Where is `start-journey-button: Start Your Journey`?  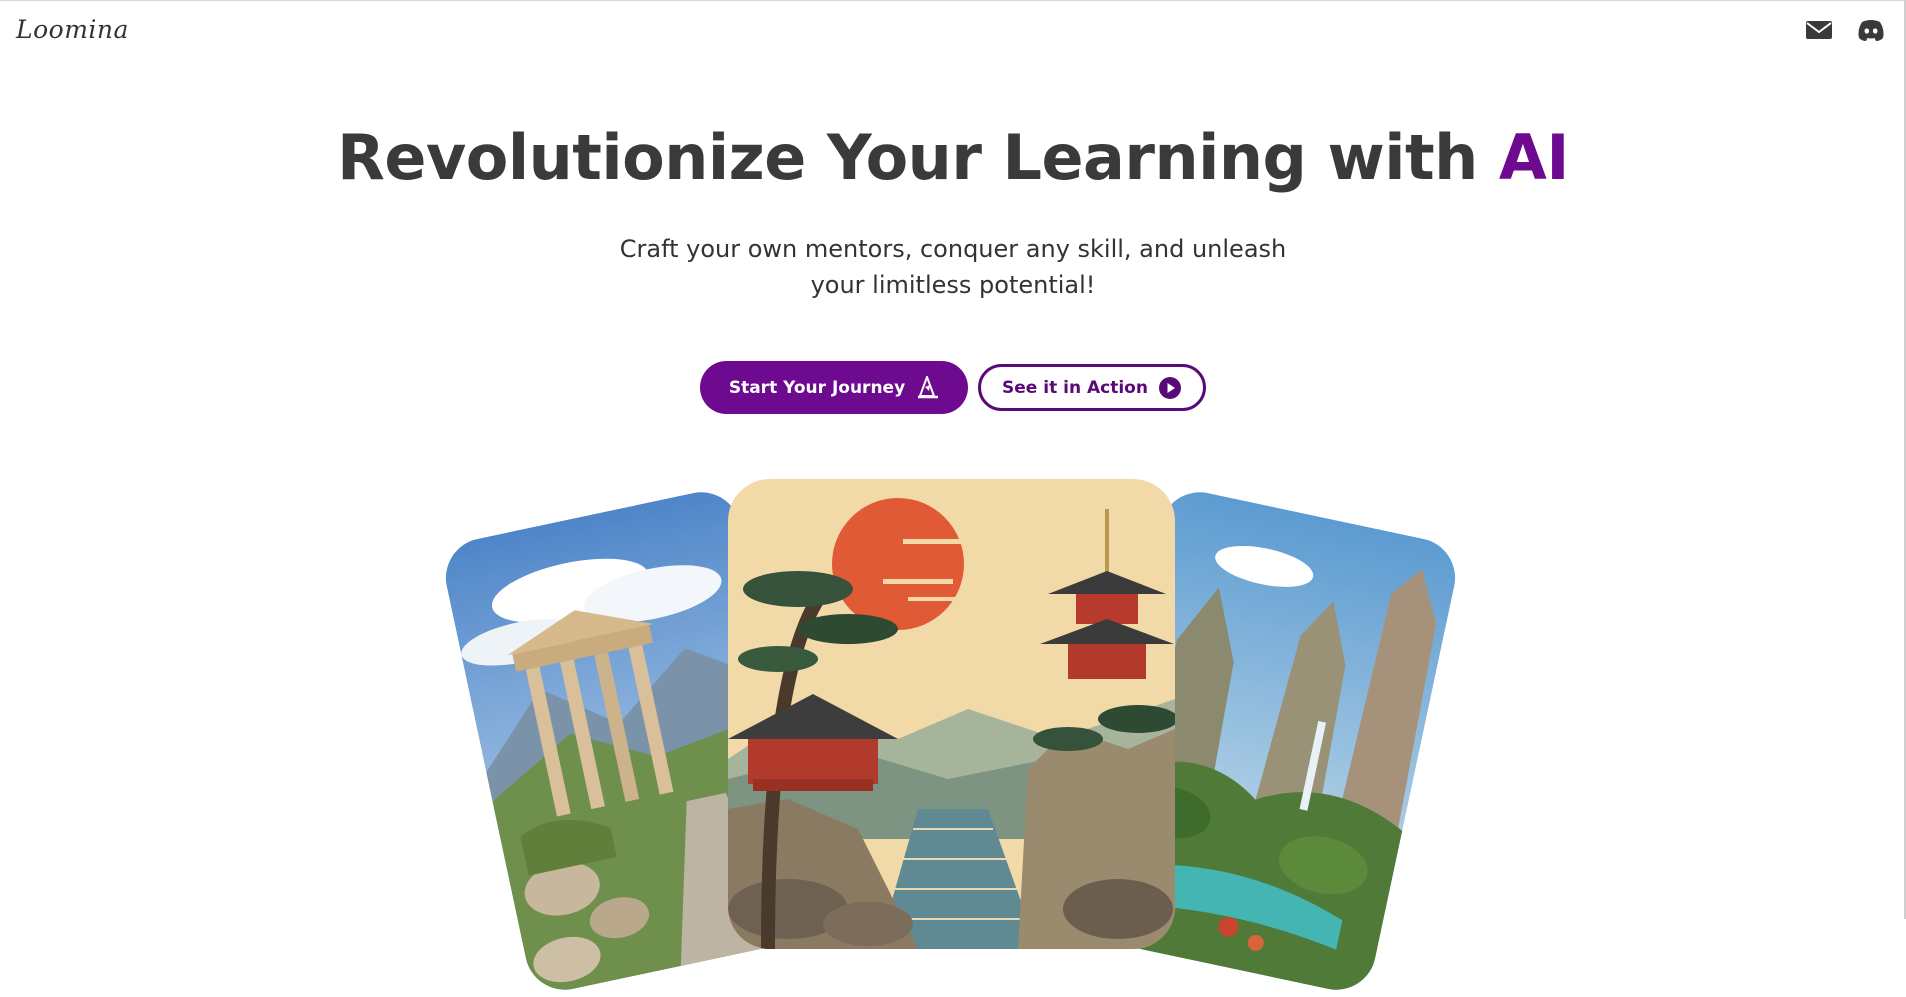
start-journey-button: Start Your Journey is located at coordinates (834, 387).